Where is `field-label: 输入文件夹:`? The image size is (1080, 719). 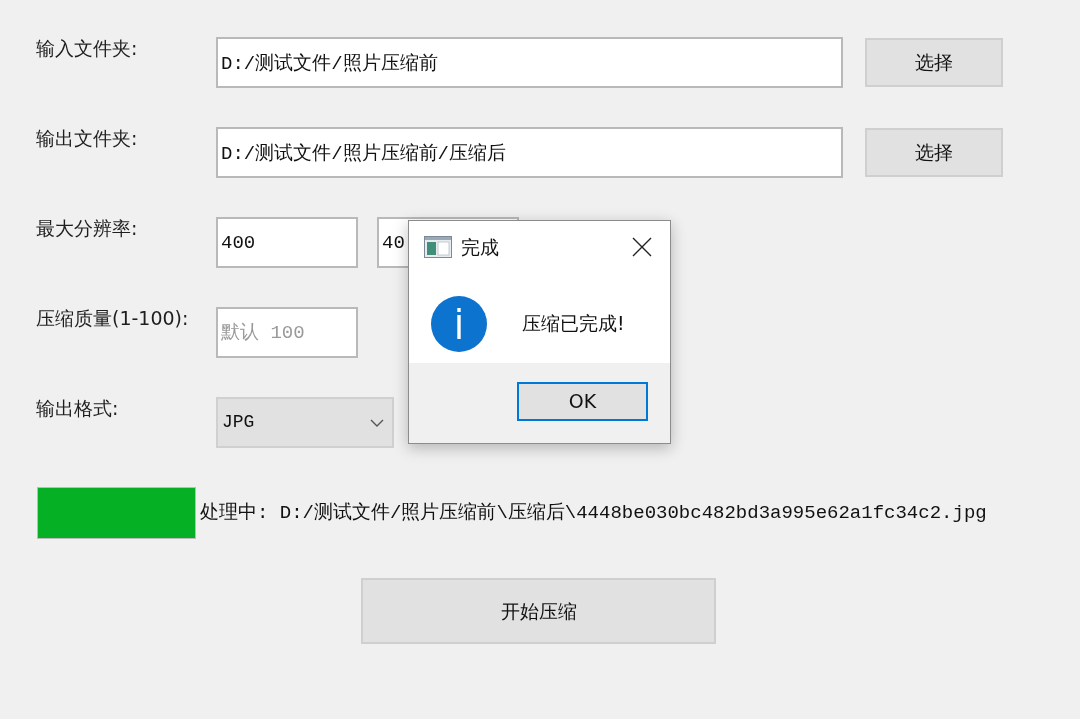 field-label: 输入文件夹: is located at coordinates (87, 48).